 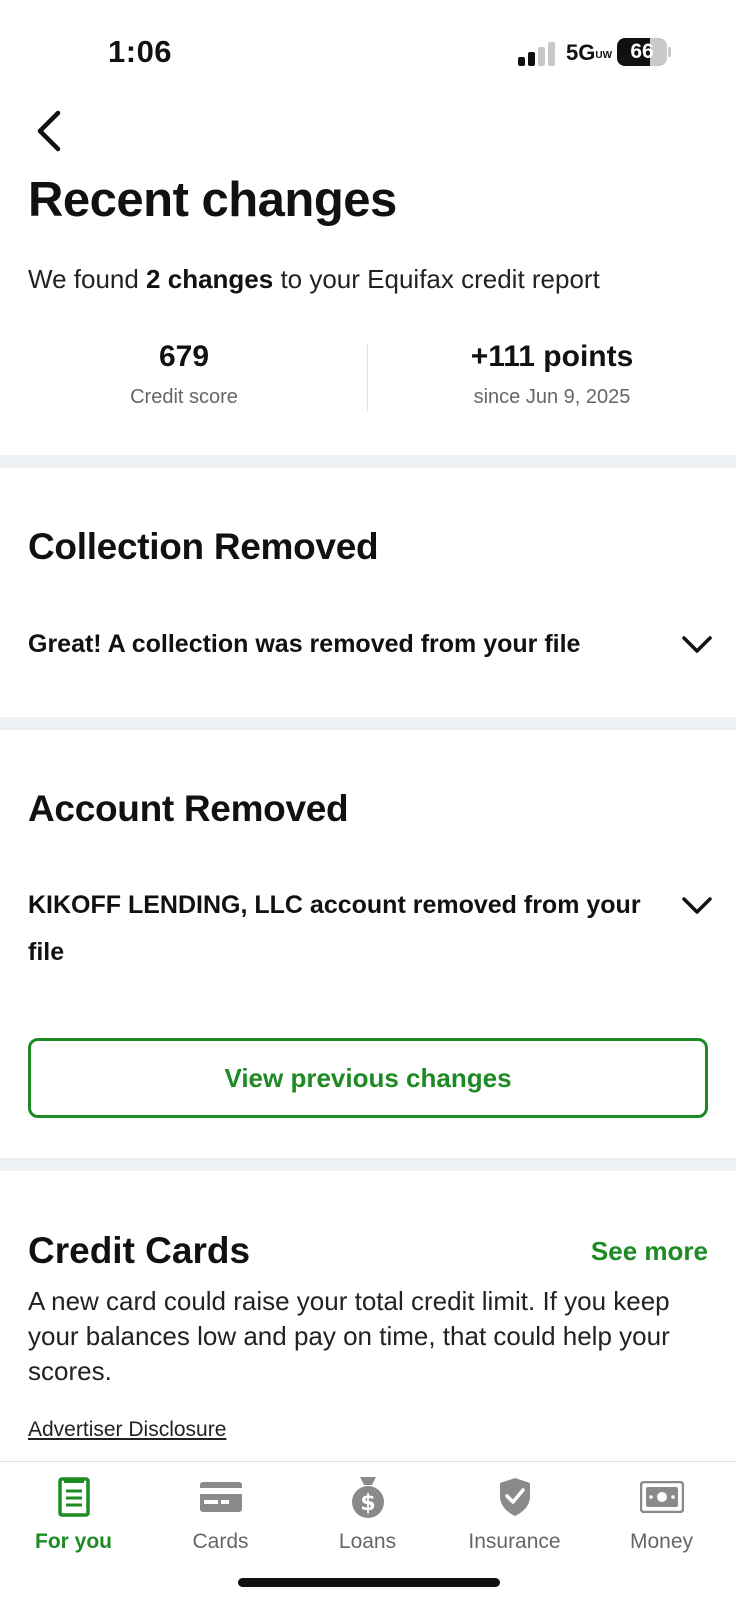 I want to click on credit-score-value: 679, so click(x=184, y=356).